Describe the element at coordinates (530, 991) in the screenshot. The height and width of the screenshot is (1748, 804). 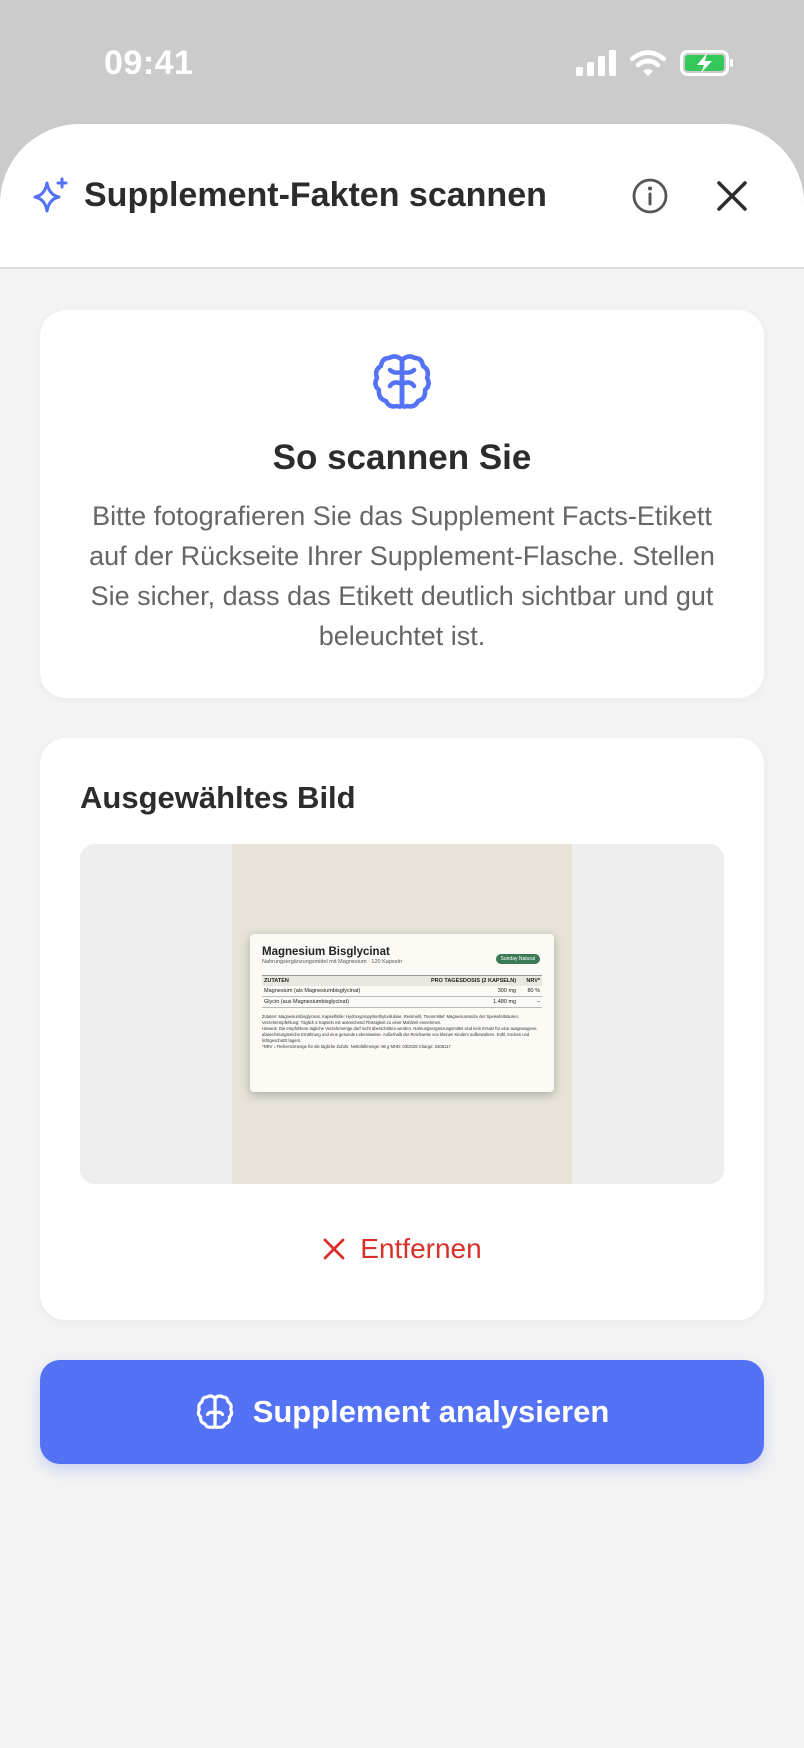
I see `label-cell: 80 %` at that location.